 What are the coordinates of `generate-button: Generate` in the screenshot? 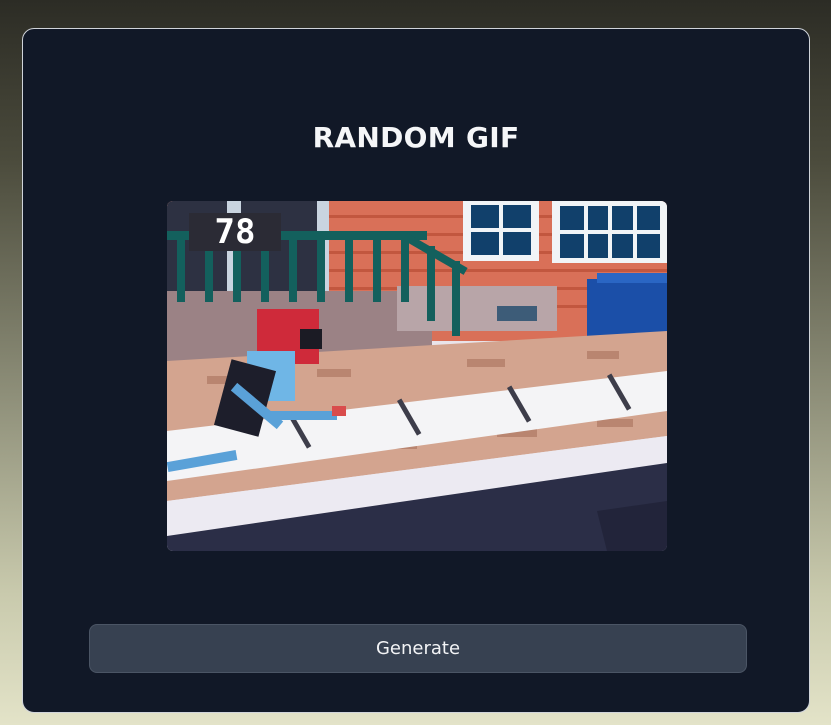 It's located at (418, 648).